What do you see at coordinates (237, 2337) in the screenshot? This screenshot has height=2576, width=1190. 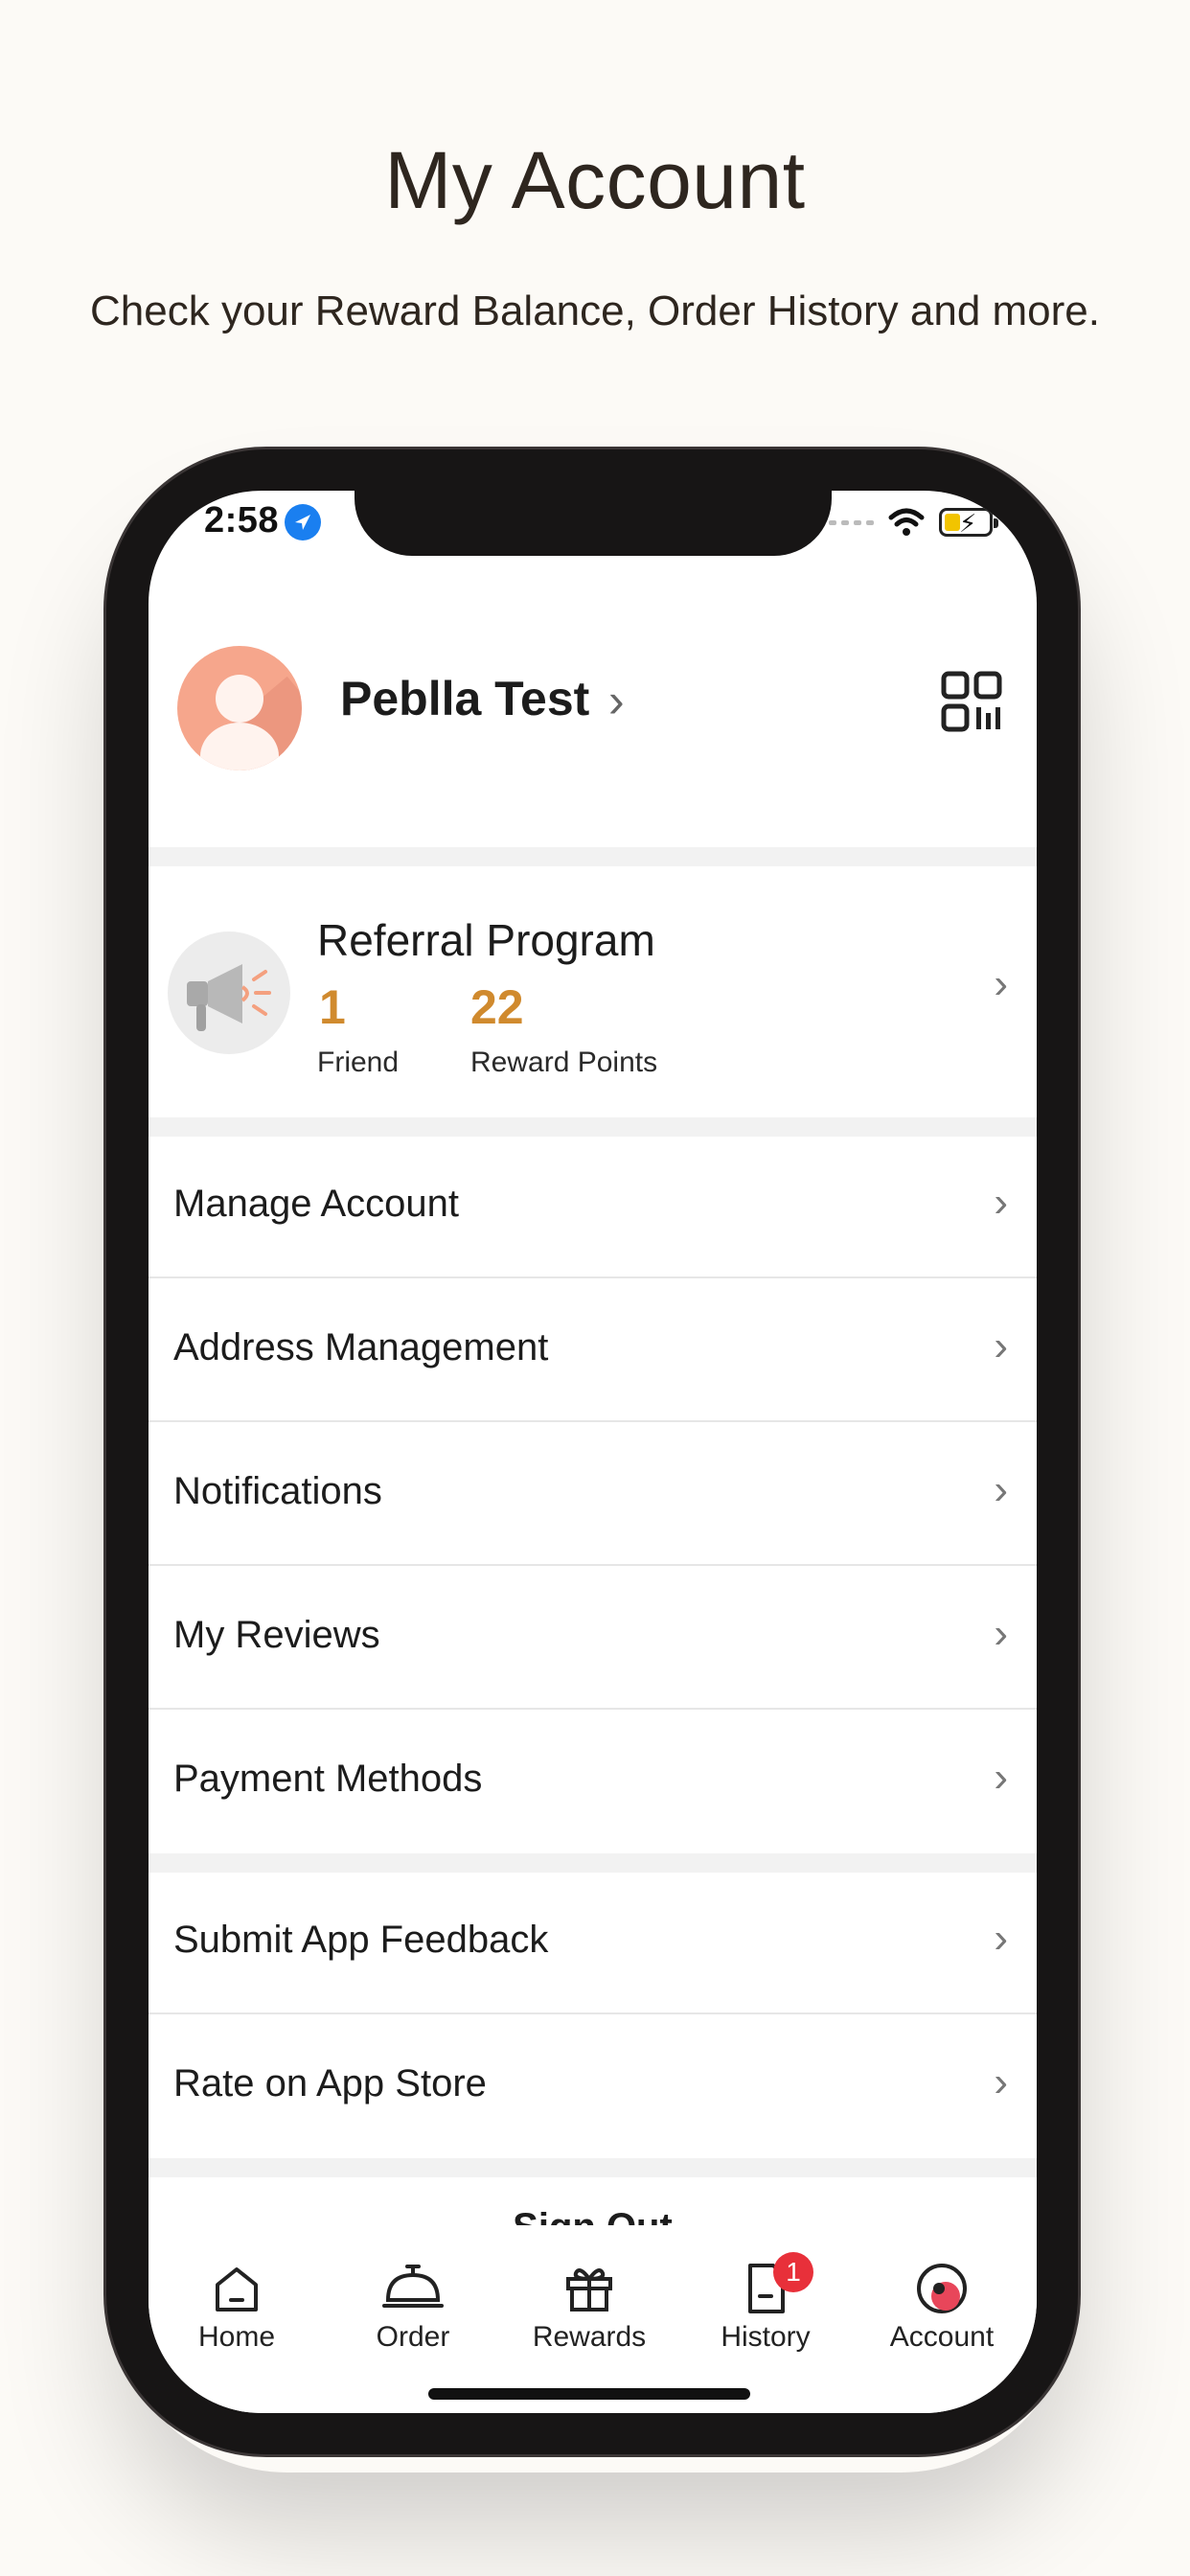 I see `tab-label: Home` at bounding box center [237, 2337].